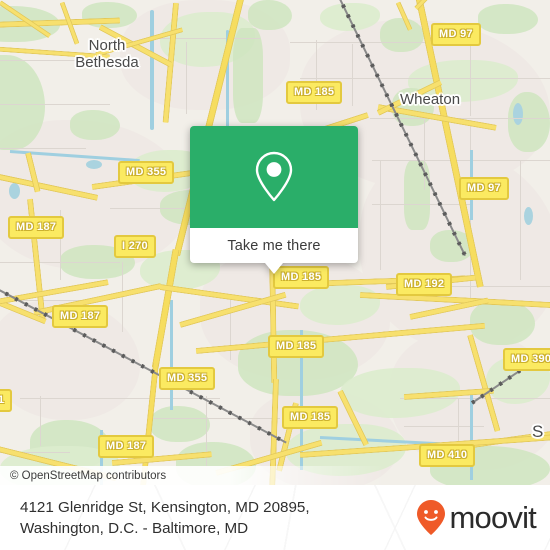 The width and height of the screenshot is (550, 550). I want to click on shield-md-187-mid: MD 187, so click(80, 316).